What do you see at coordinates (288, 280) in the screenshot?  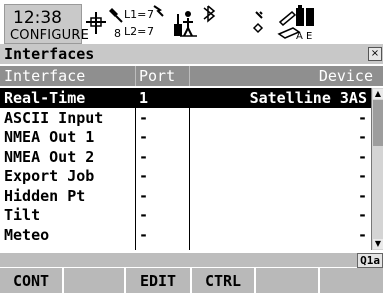 I see `f5-button` at bounding box center [288, 280].